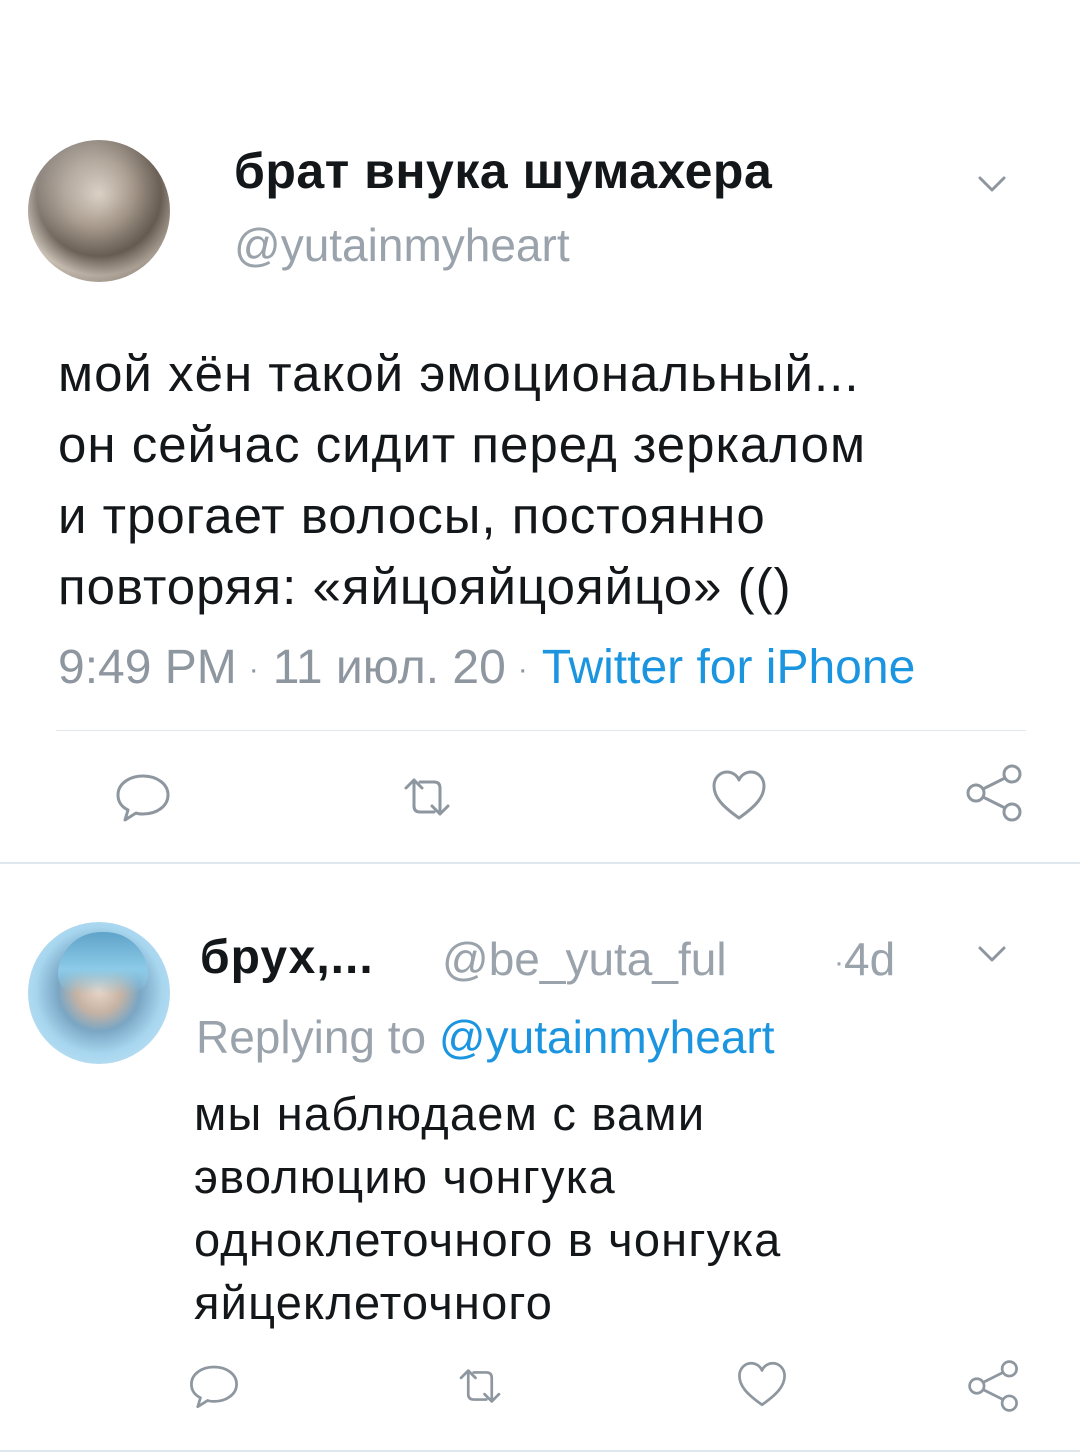 The width and height of the screenshot is (1080, 1456). I want to click on author-avatar, so click(99, 211).